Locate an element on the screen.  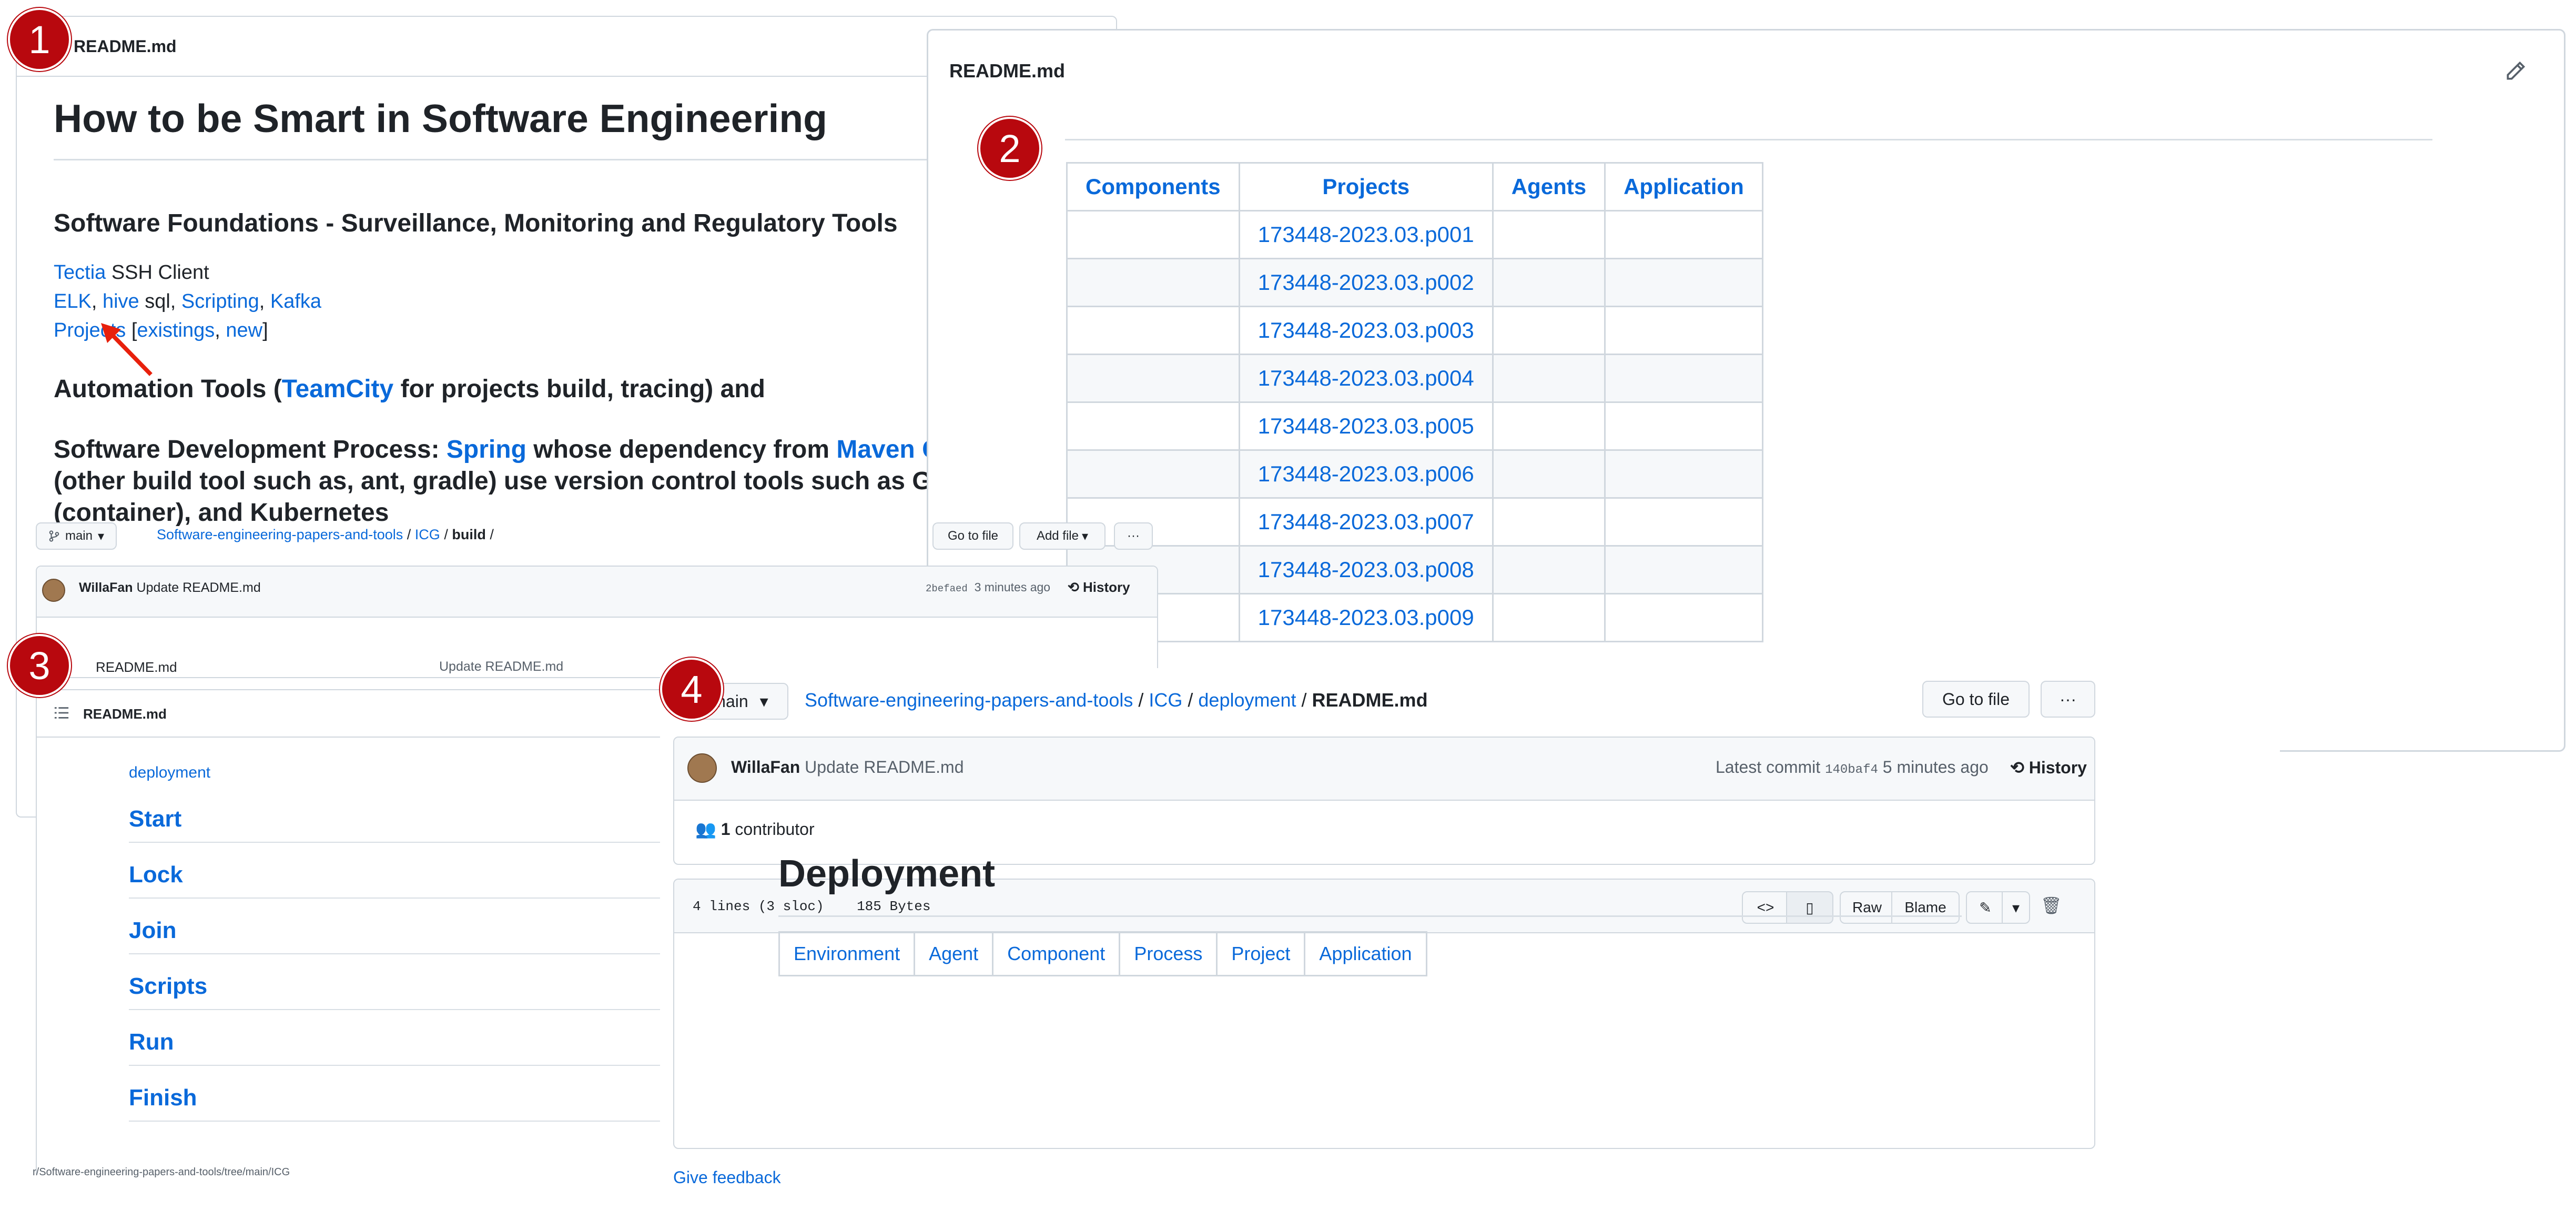
project-link: 173448-2023.03.p003 is located at coordinates (1366, 330).